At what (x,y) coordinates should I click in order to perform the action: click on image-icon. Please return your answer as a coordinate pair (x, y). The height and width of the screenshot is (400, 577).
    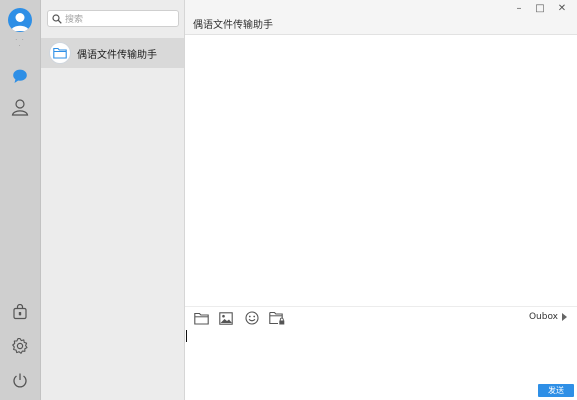
    Looking at the image, I should click on (226, 318).